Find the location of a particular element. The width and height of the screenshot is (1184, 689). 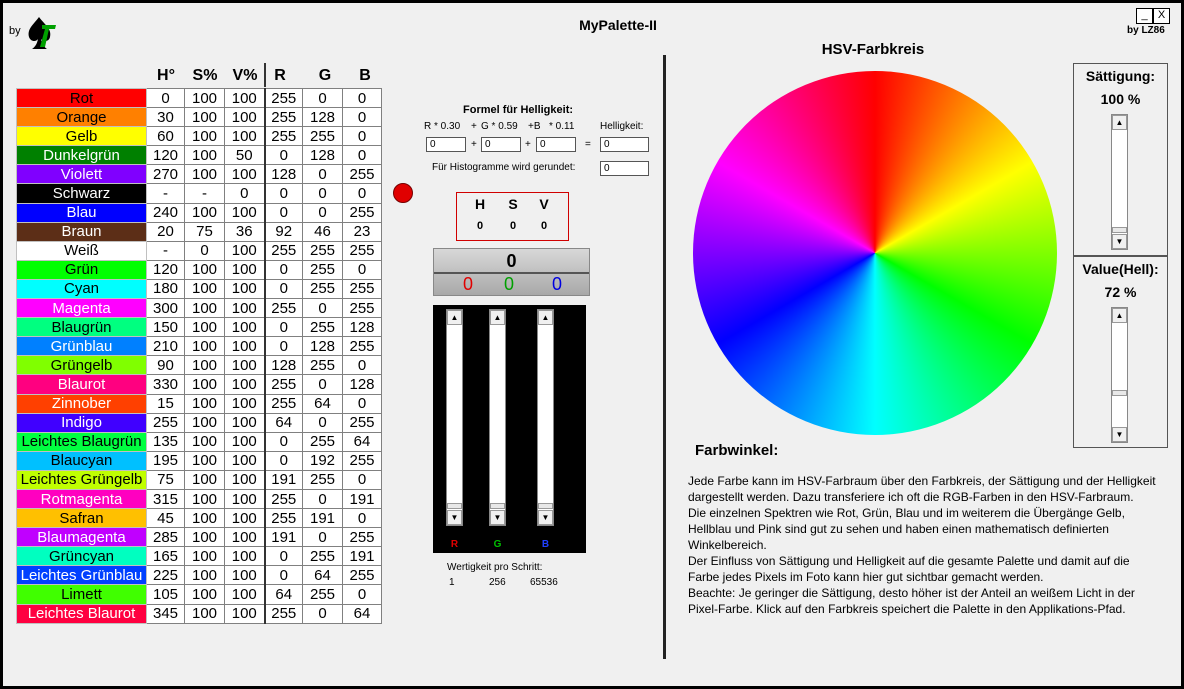

color-name-cell: Magenta is located at coordinates (81, 308).